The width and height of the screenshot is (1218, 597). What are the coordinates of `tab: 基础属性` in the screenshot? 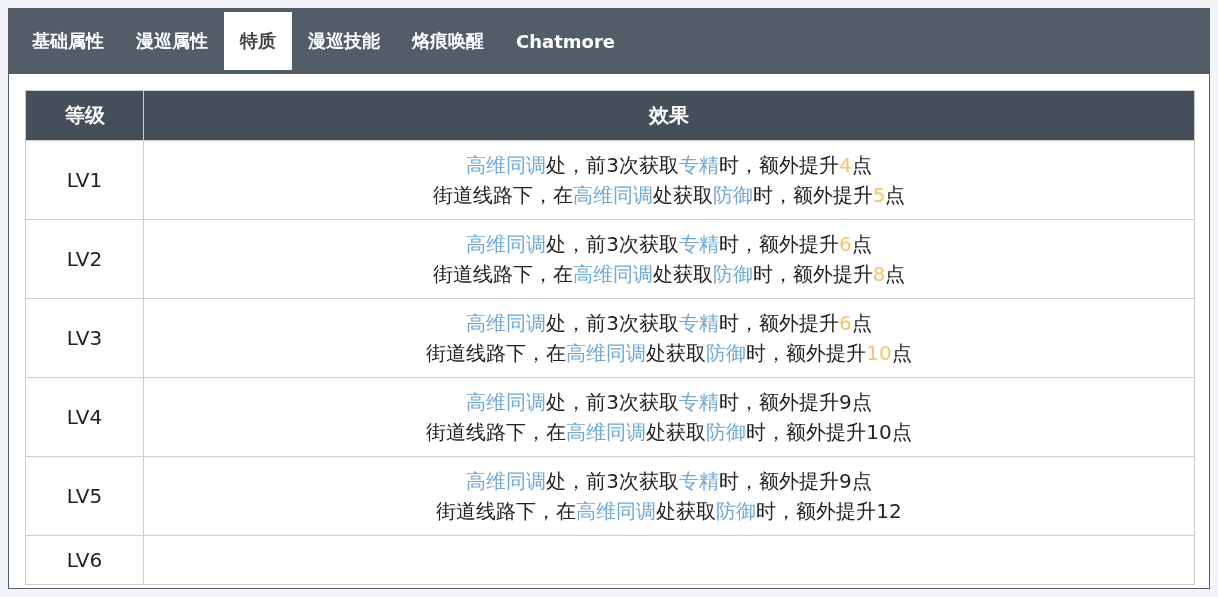 It's located at (68, 41).